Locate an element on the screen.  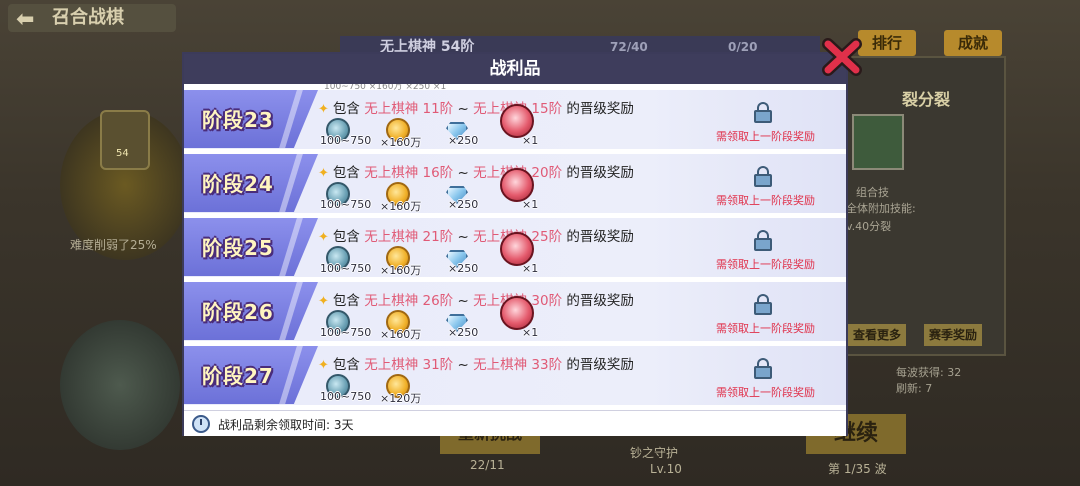
stage-description: ✦ 包含 无上棋神 21阶 ~ 无上棋神 25阶 的晋级奖励 is located at coordinates (476, 237).